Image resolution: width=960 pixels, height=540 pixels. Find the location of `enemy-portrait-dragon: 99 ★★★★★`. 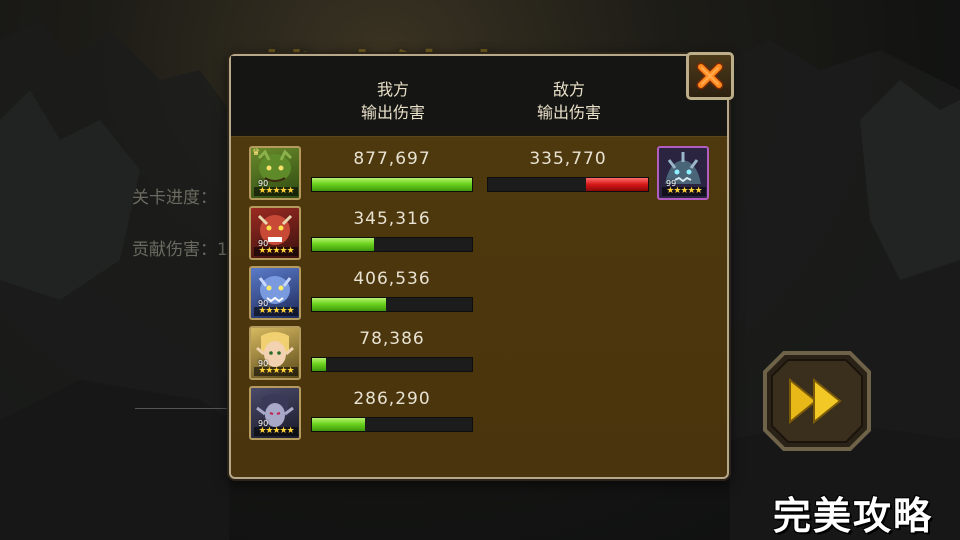

enemy-portrait-dragon: 99 ★★★★★ is located at coordinates (683, 173).